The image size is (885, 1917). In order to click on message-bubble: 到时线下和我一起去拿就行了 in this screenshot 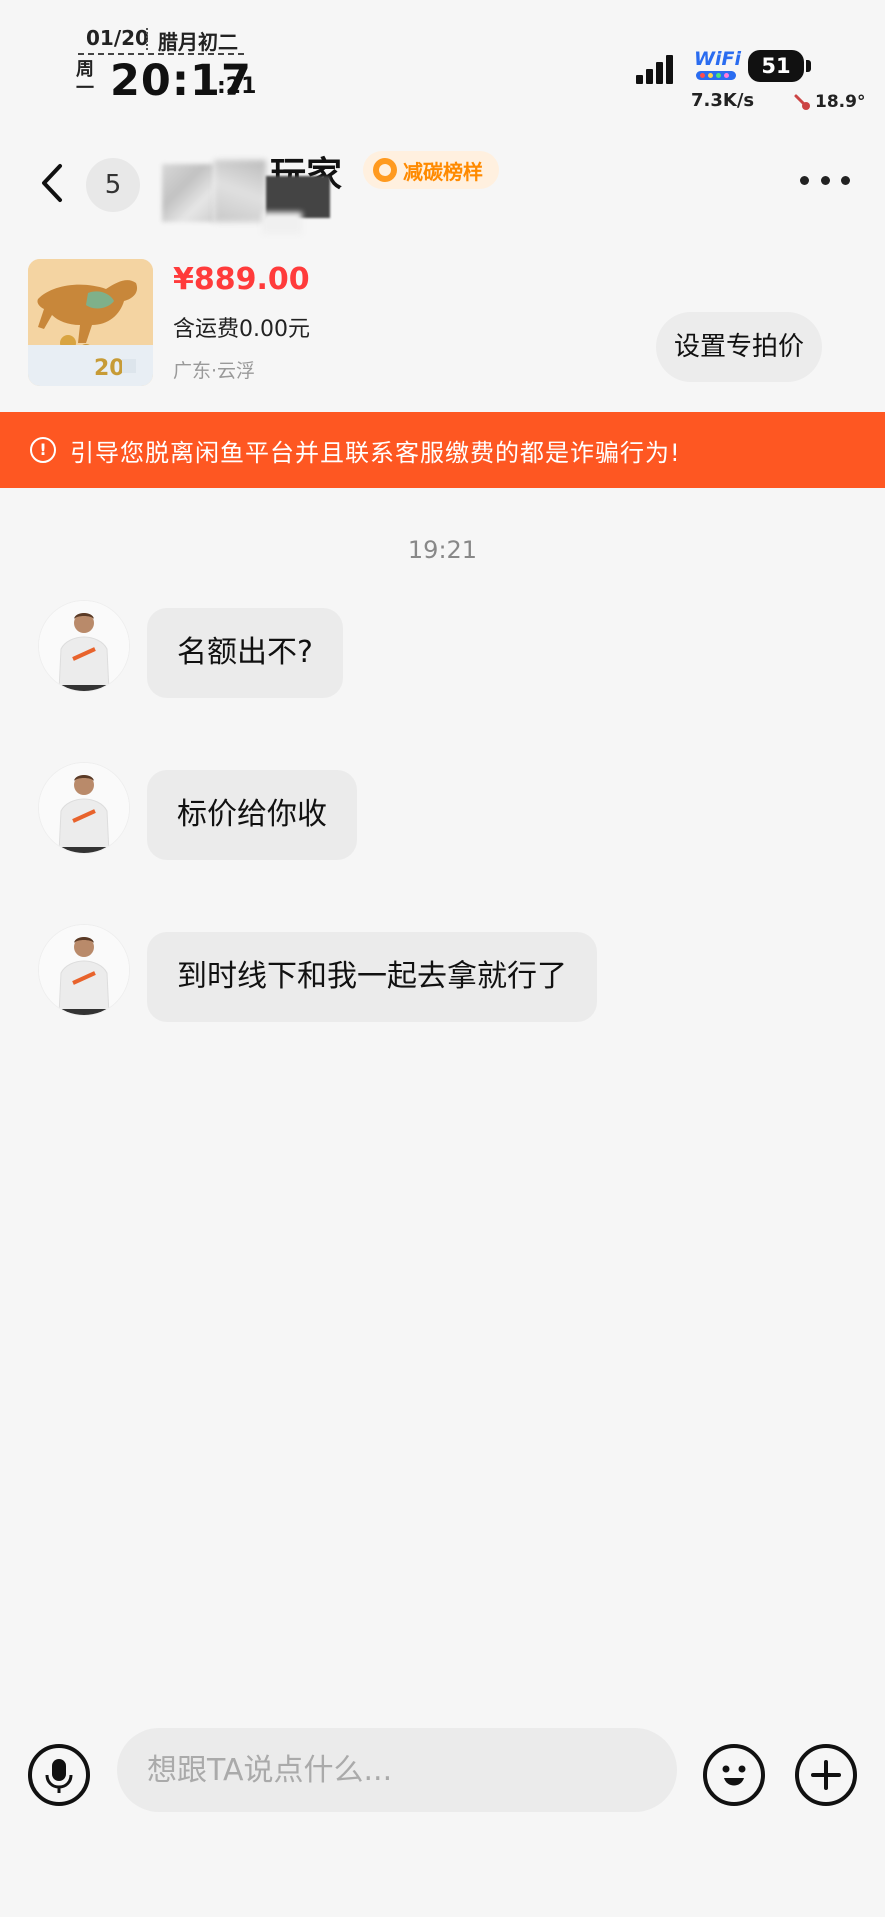, I will do `click(372, 977)`.